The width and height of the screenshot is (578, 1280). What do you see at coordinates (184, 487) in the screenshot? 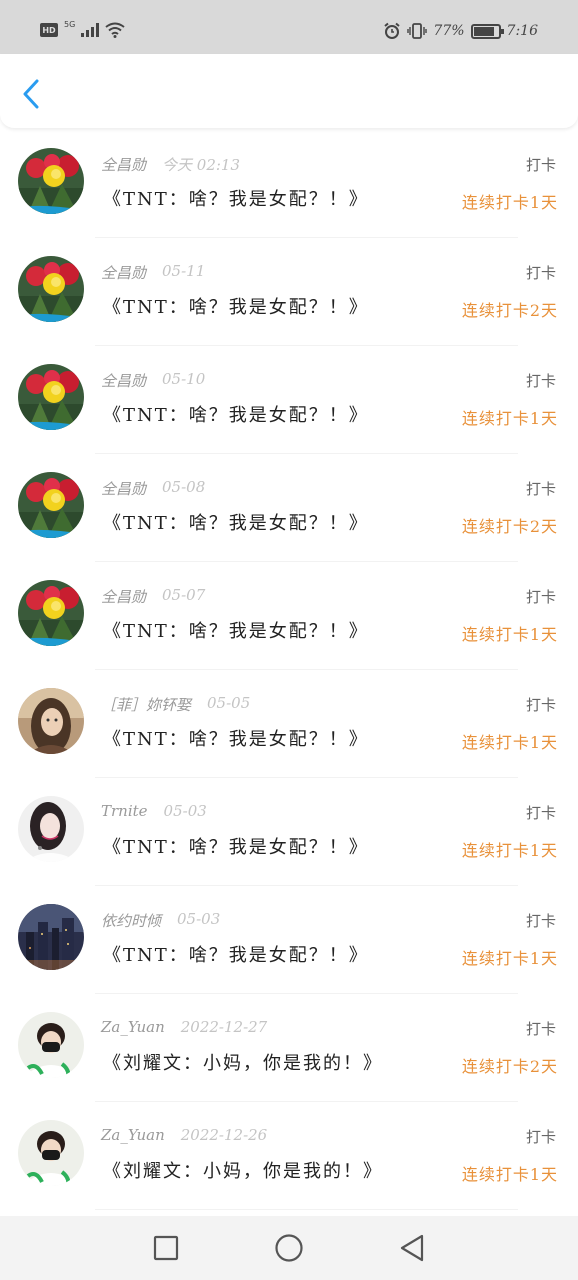
I see `timestamp: 05-08` at bounding box center [184, 487].